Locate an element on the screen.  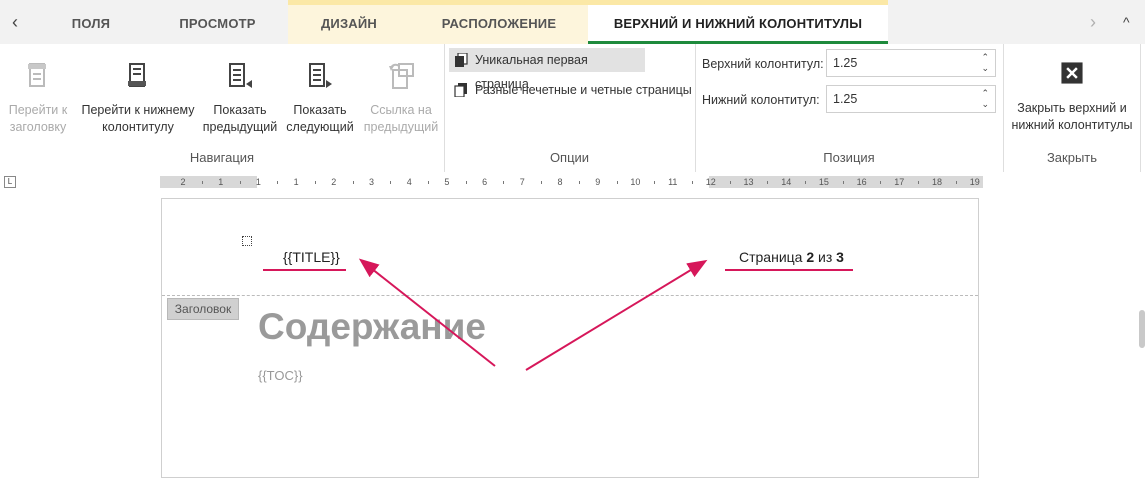
annotation-overlay is located at coordinates (558, 314).